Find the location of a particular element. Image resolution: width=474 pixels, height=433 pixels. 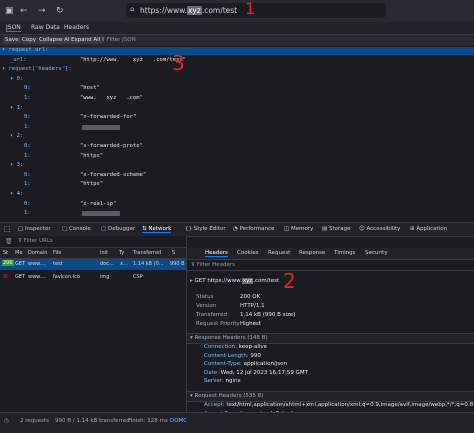

json-key: ▾ 3: is located at coordinates (16, 165).